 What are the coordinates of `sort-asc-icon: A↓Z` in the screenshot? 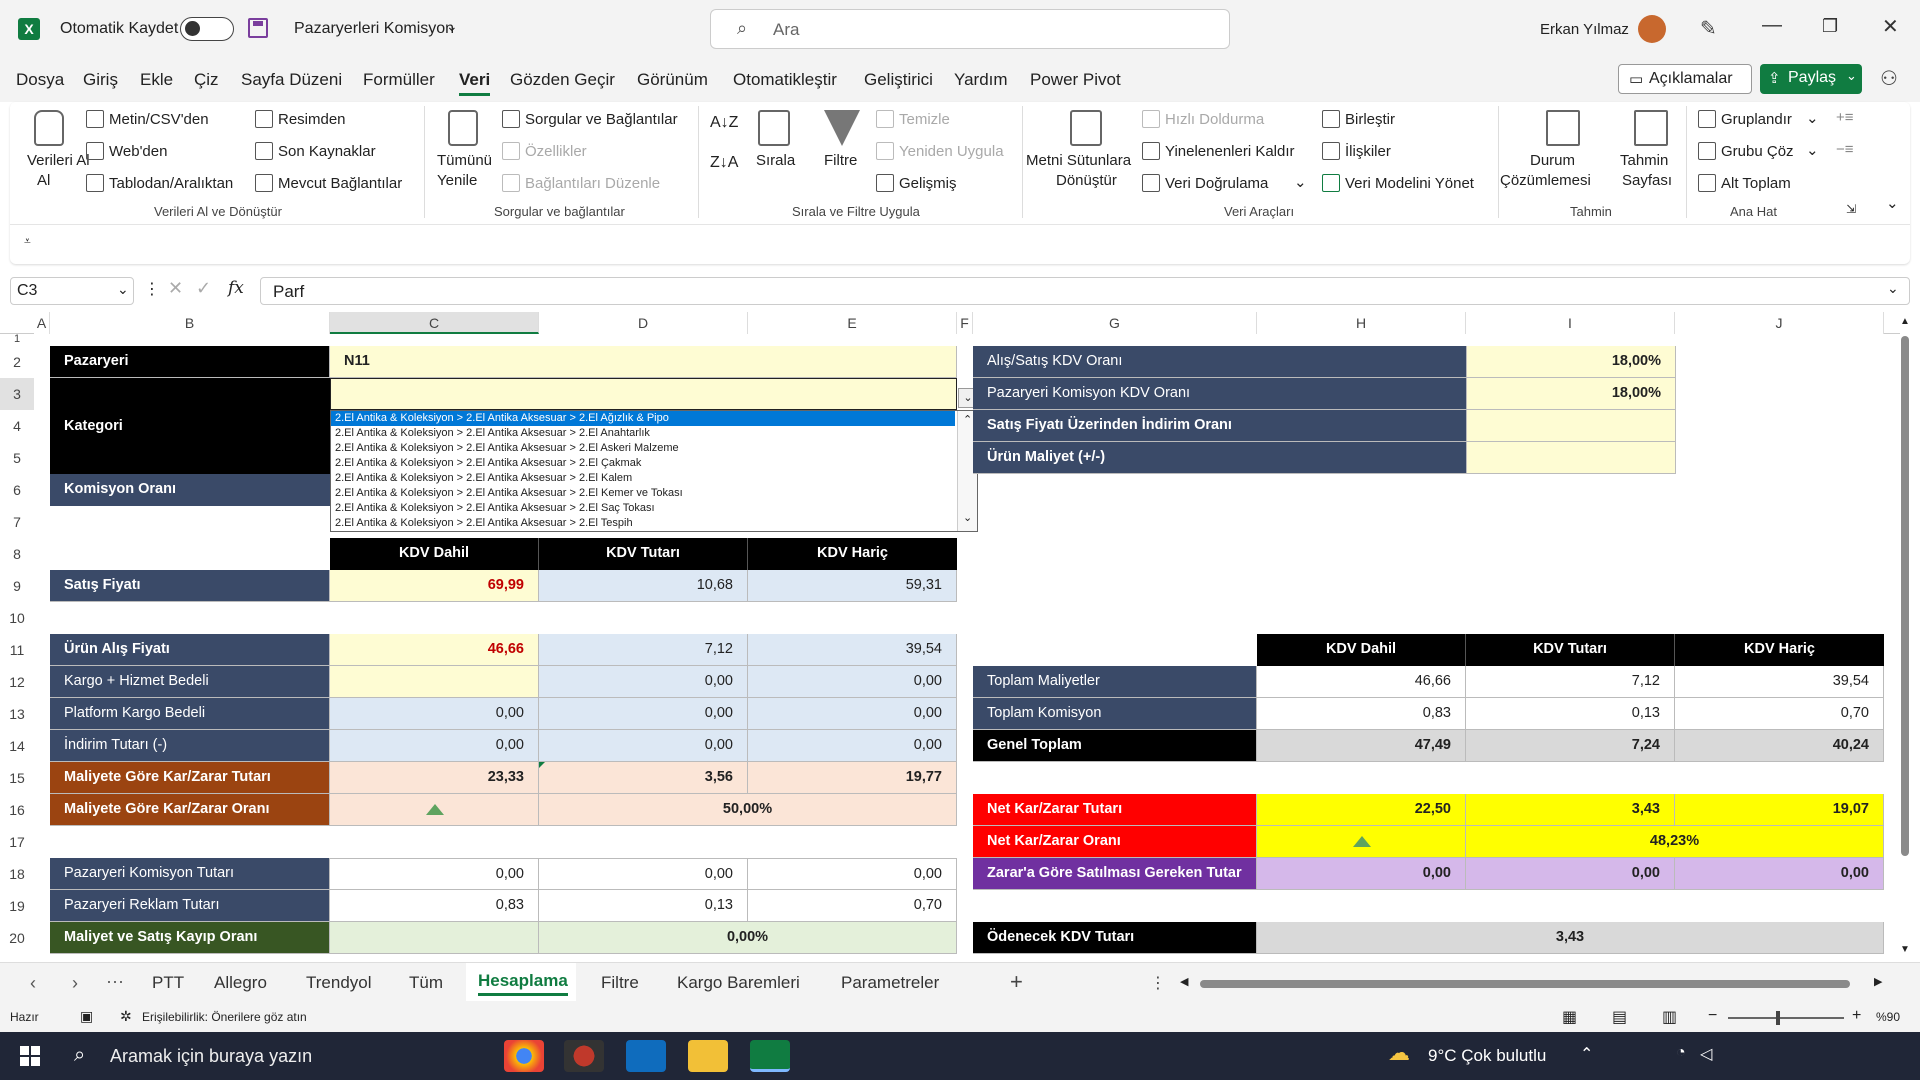 It's located at (724, 123).